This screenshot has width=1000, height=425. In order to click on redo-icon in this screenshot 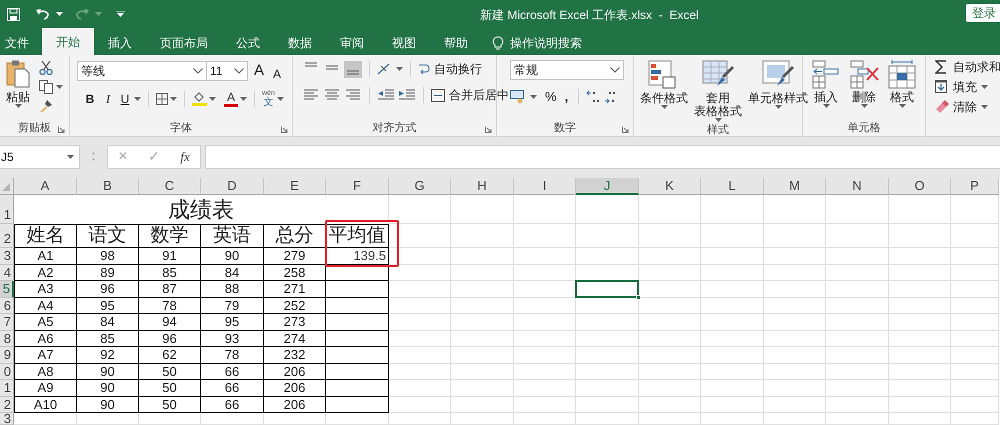, I will do `click(82, 14)`.